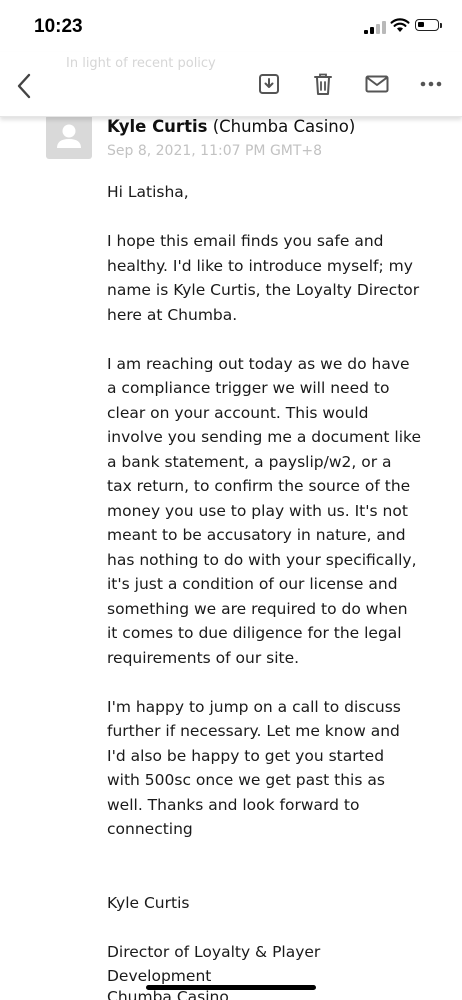 The image size is (462, 1000). I want to click on cellular-signal-icon, so click(375, 27).